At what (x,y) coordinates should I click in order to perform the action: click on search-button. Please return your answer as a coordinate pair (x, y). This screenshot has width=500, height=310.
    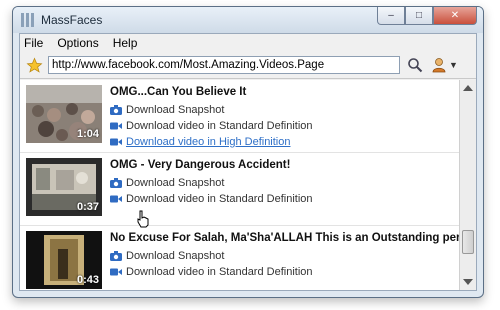
    Looking at the image, I should click on (415, 65).